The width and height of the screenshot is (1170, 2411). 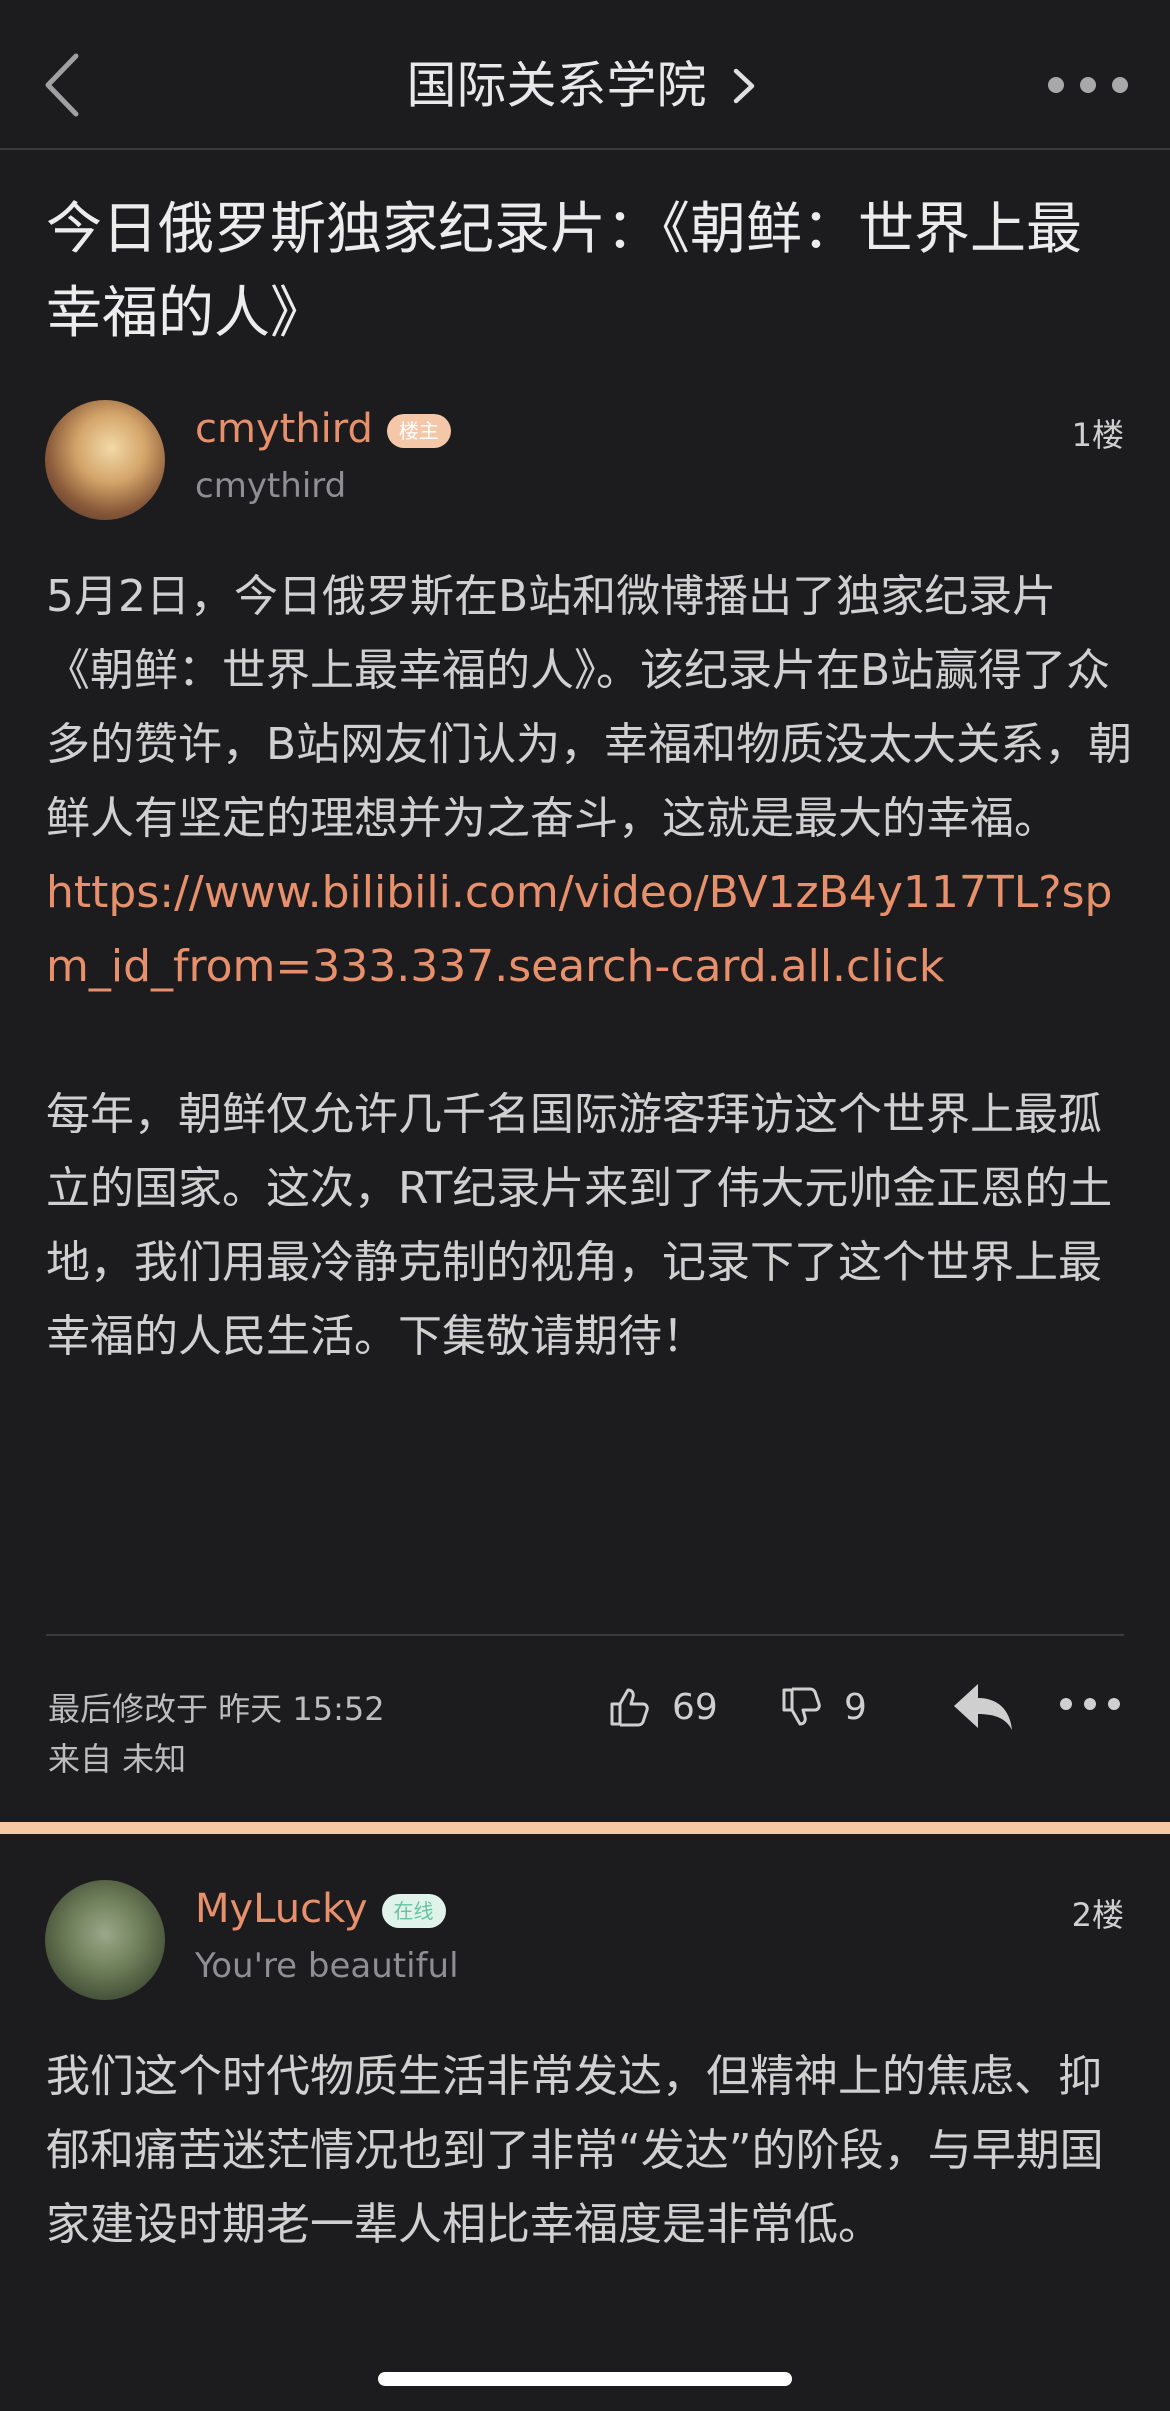 What do you see at coordinates (216, 1709) in the screenshot?
I see `modified-time: 最后修改于 昨天 15:52` at bounding box center [216, 1709].